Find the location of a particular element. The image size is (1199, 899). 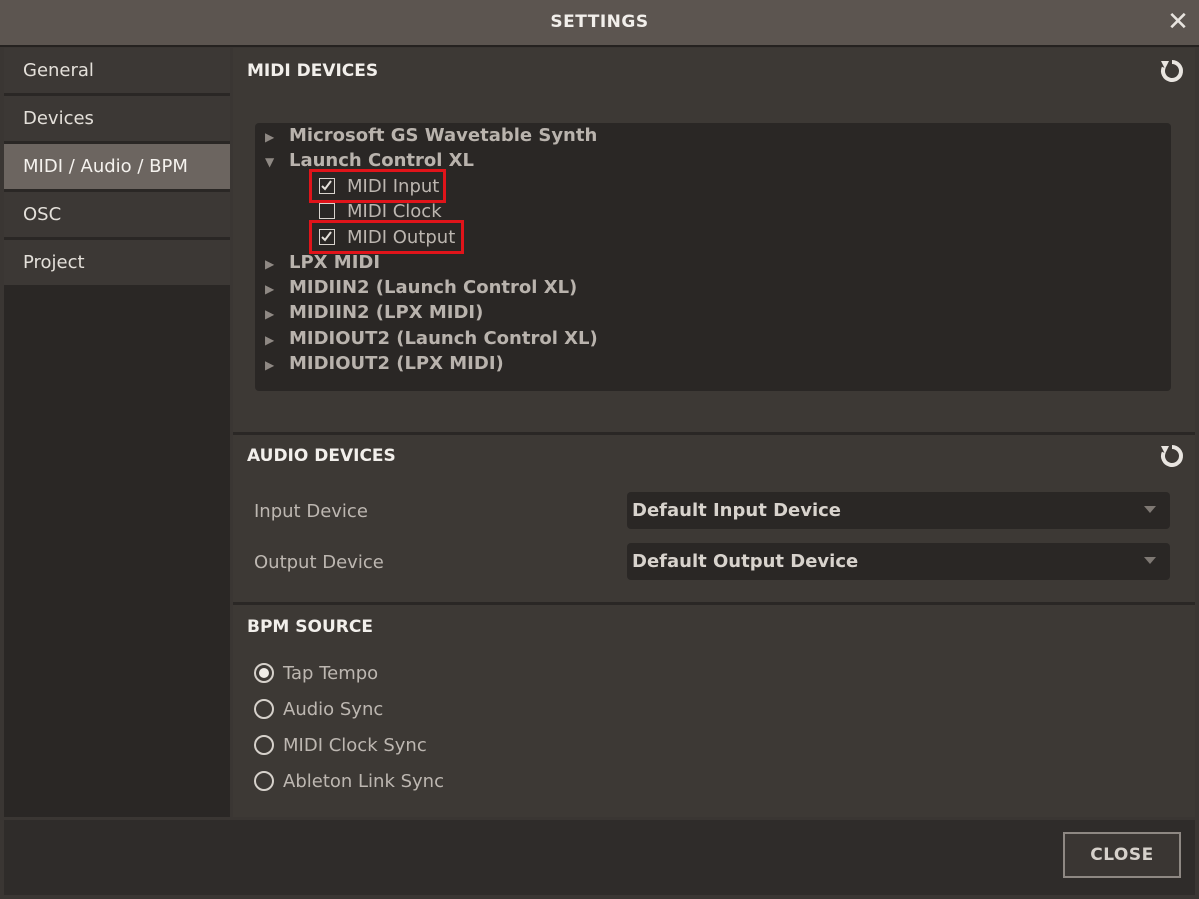

titlebar: SETTINGS ✕ is located at coordinates (599, 23).